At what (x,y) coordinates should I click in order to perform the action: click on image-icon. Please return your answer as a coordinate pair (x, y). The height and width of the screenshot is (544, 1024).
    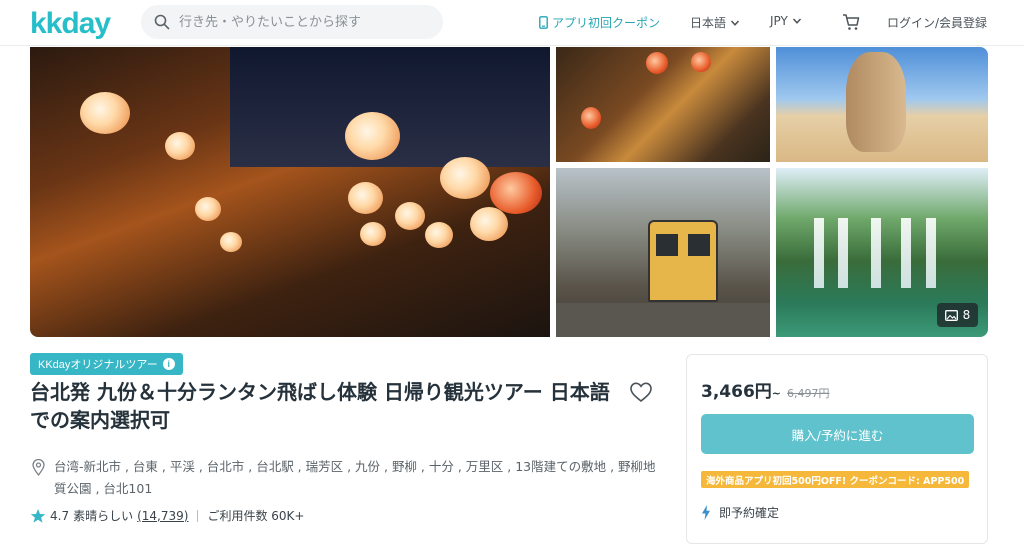
    Looking at the image, I should click on (951, 315).